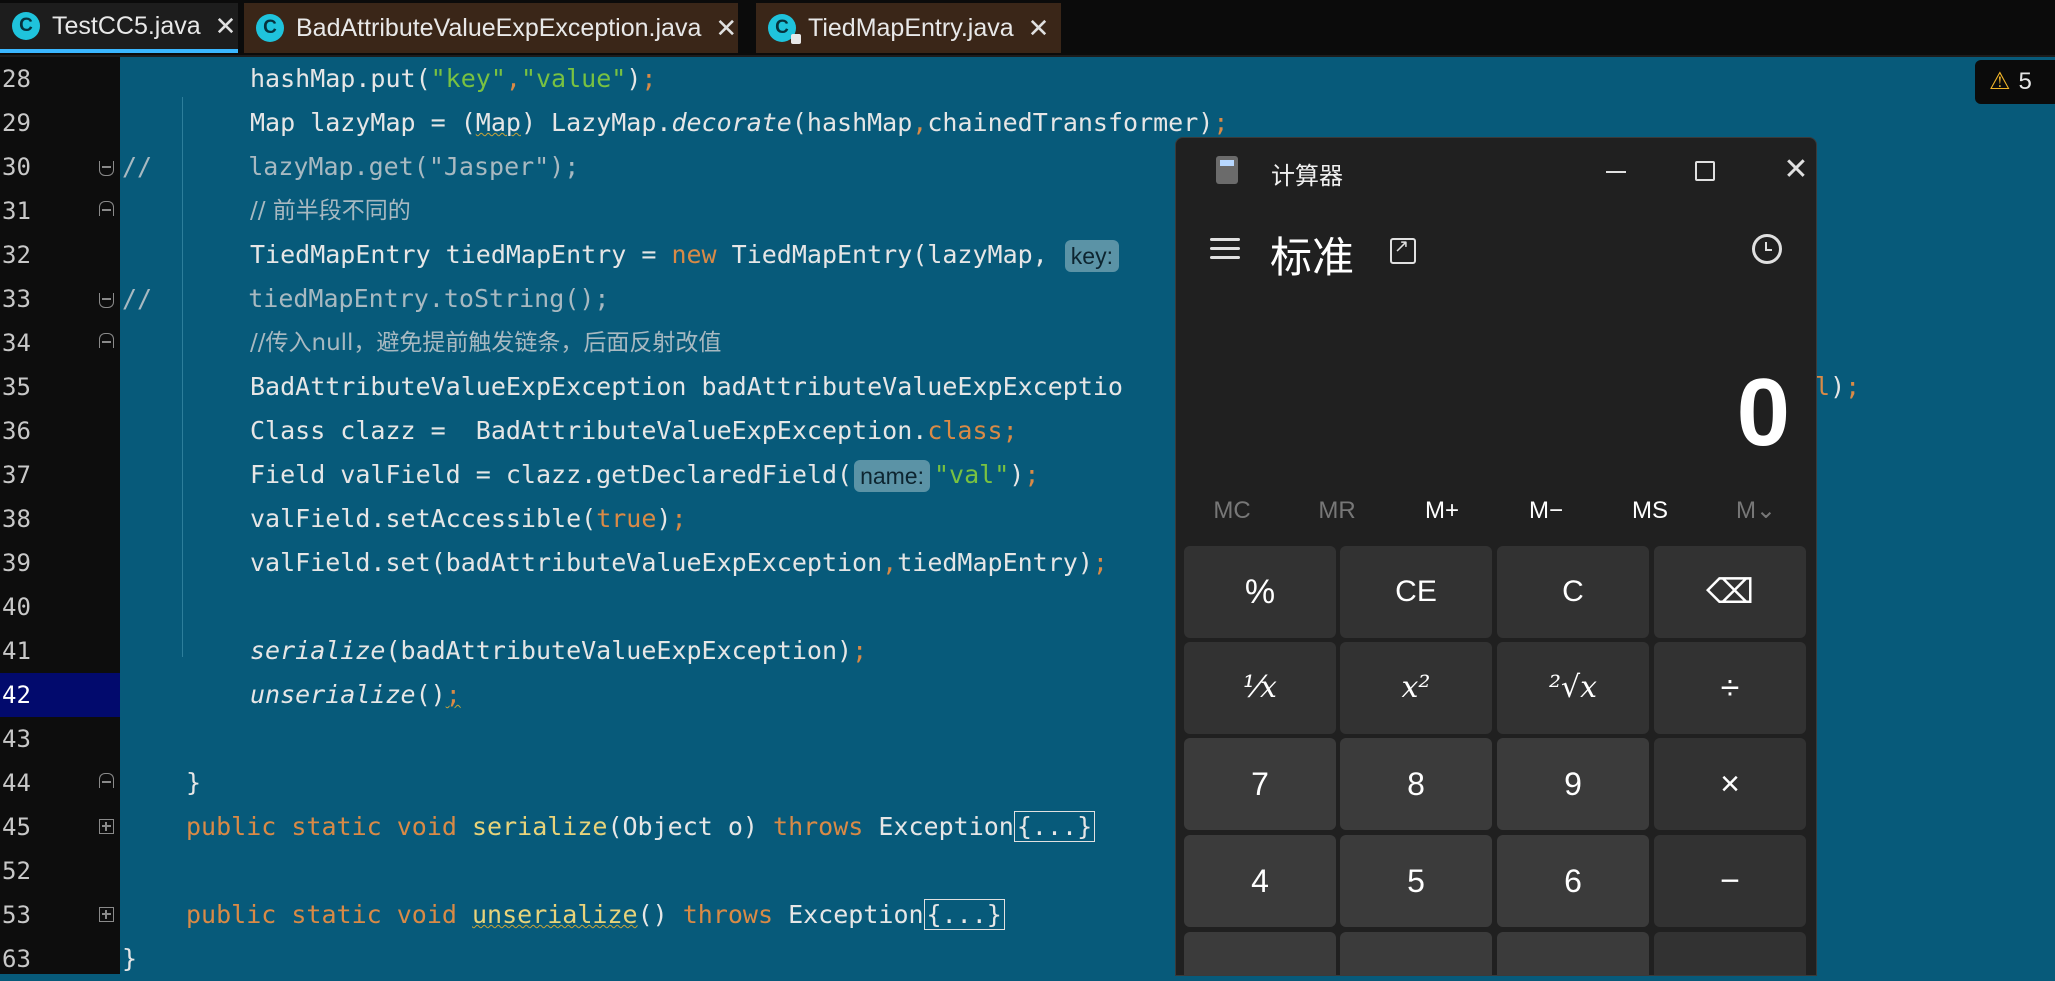 This screenshot has width=2055, height=981. What do you see at coordinates (1496, 170) in the screenshot?
I see `calculator-titlebar: 计算器 ✕` at bounding box center [1496, 170].